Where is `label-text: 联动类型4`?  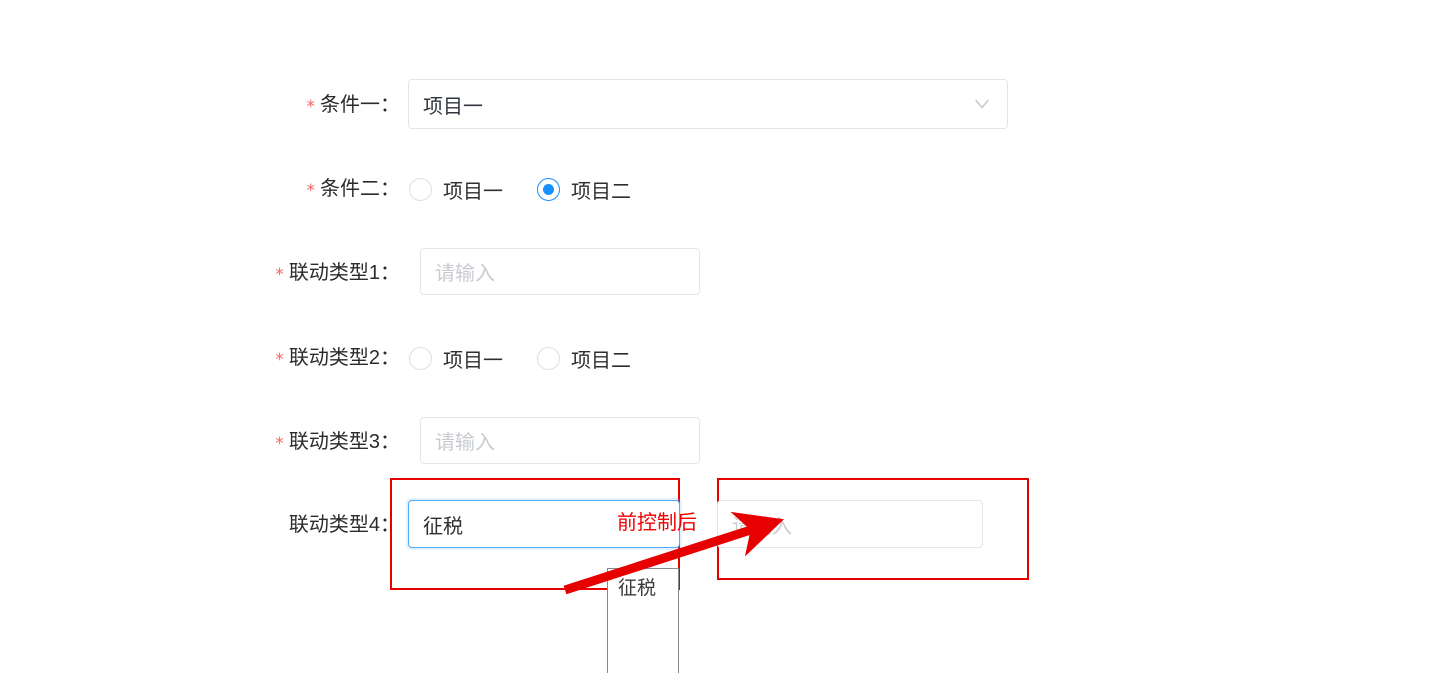 label-text: 联动类型4 is located at coordinates (334, 525).